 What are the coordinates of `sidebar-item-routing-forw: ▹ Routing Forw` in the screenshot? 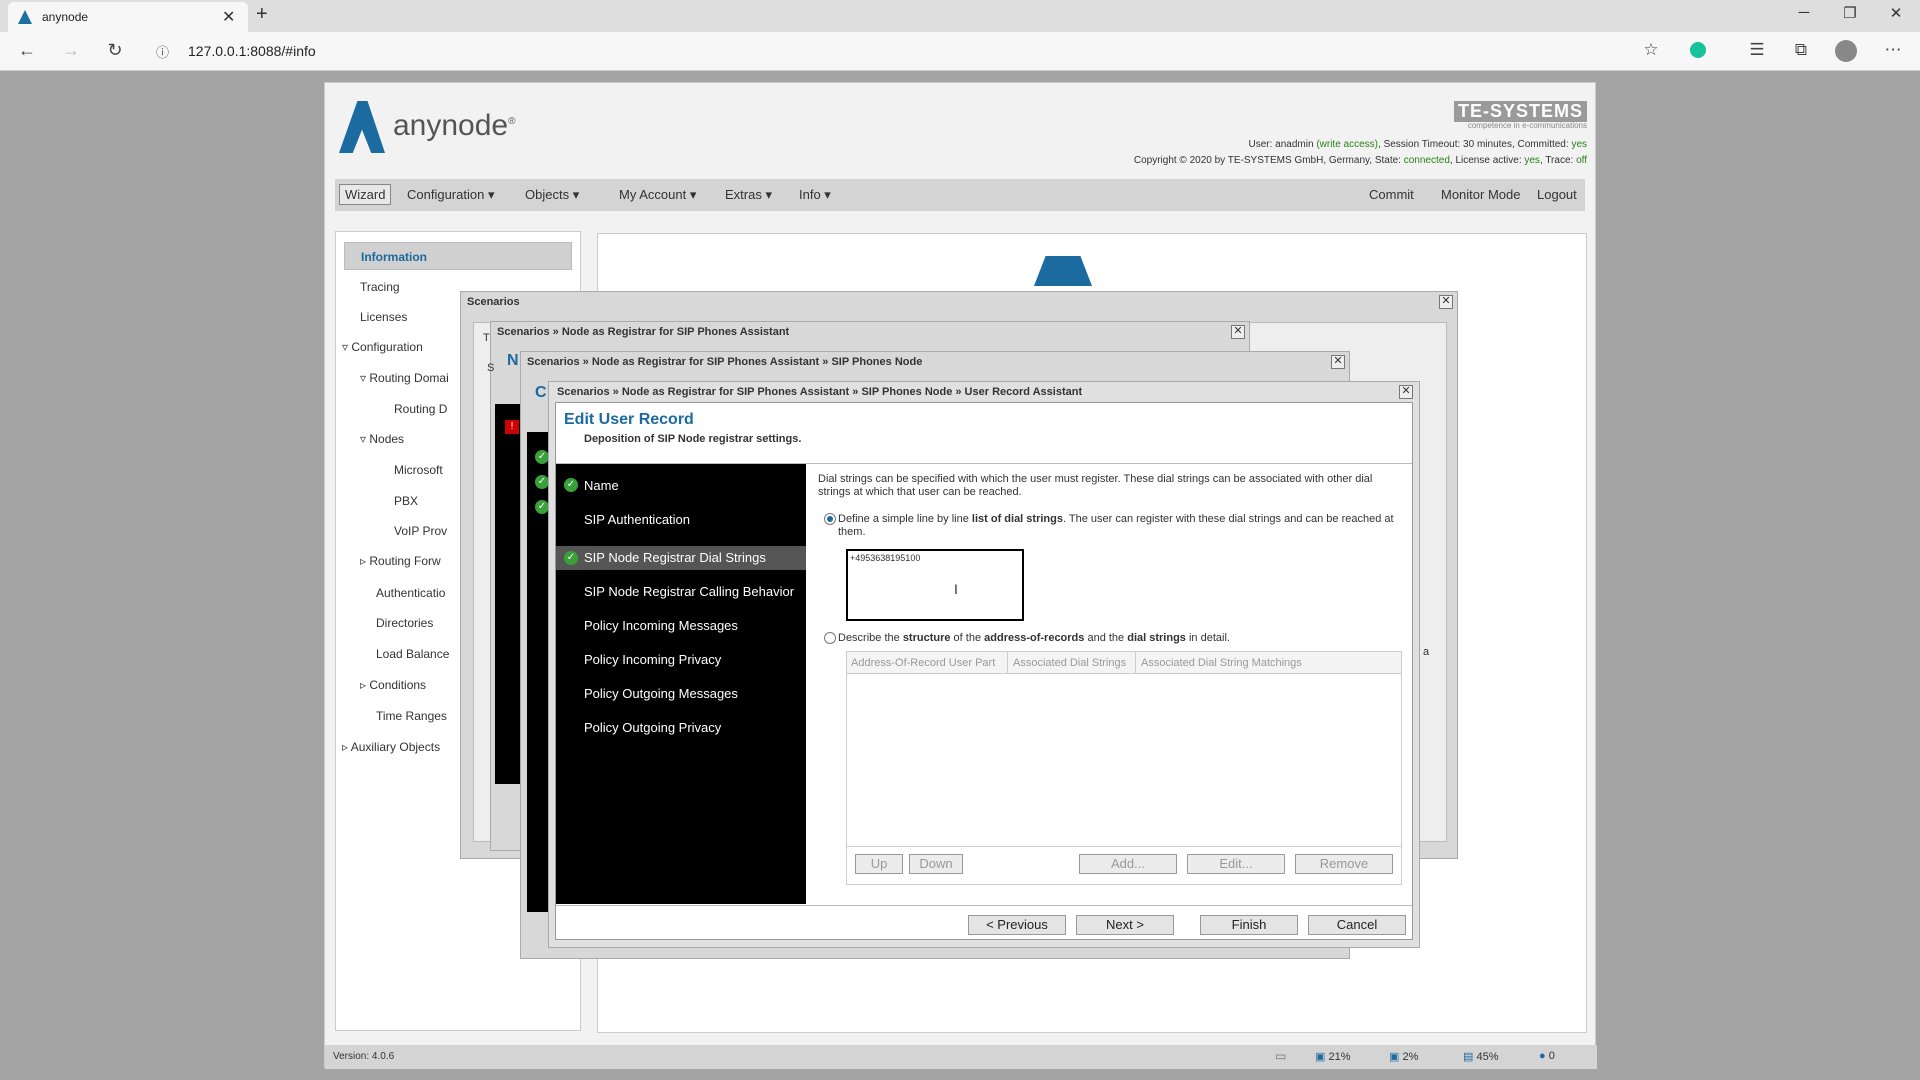 It's located at (400, 561).